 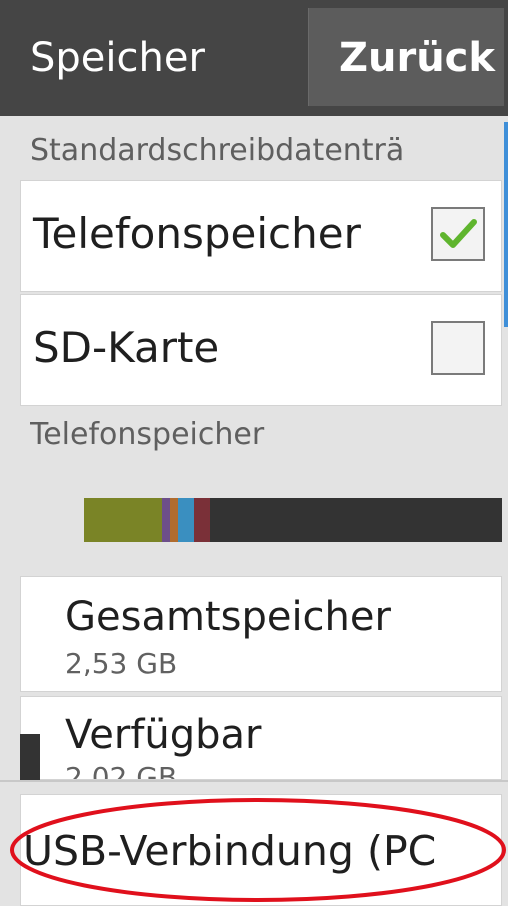 I want to click on segment-audio, so click(x=174, y=520).